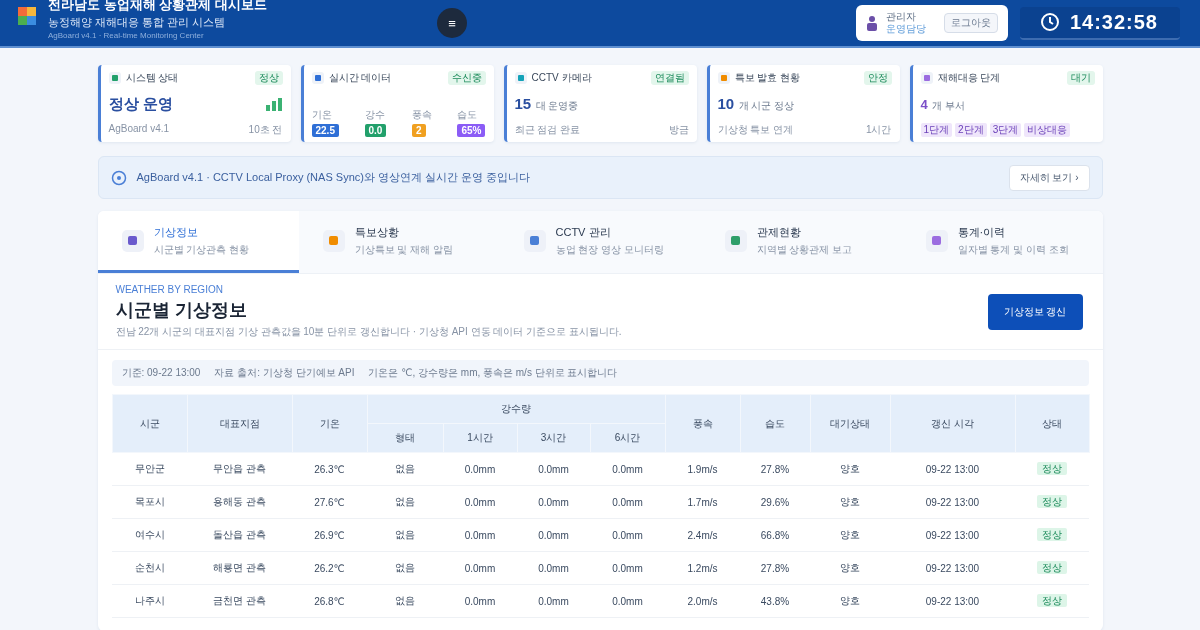 The image size is (1200, 630). I want to click on table-cell: 순천시, so click(149, 568).